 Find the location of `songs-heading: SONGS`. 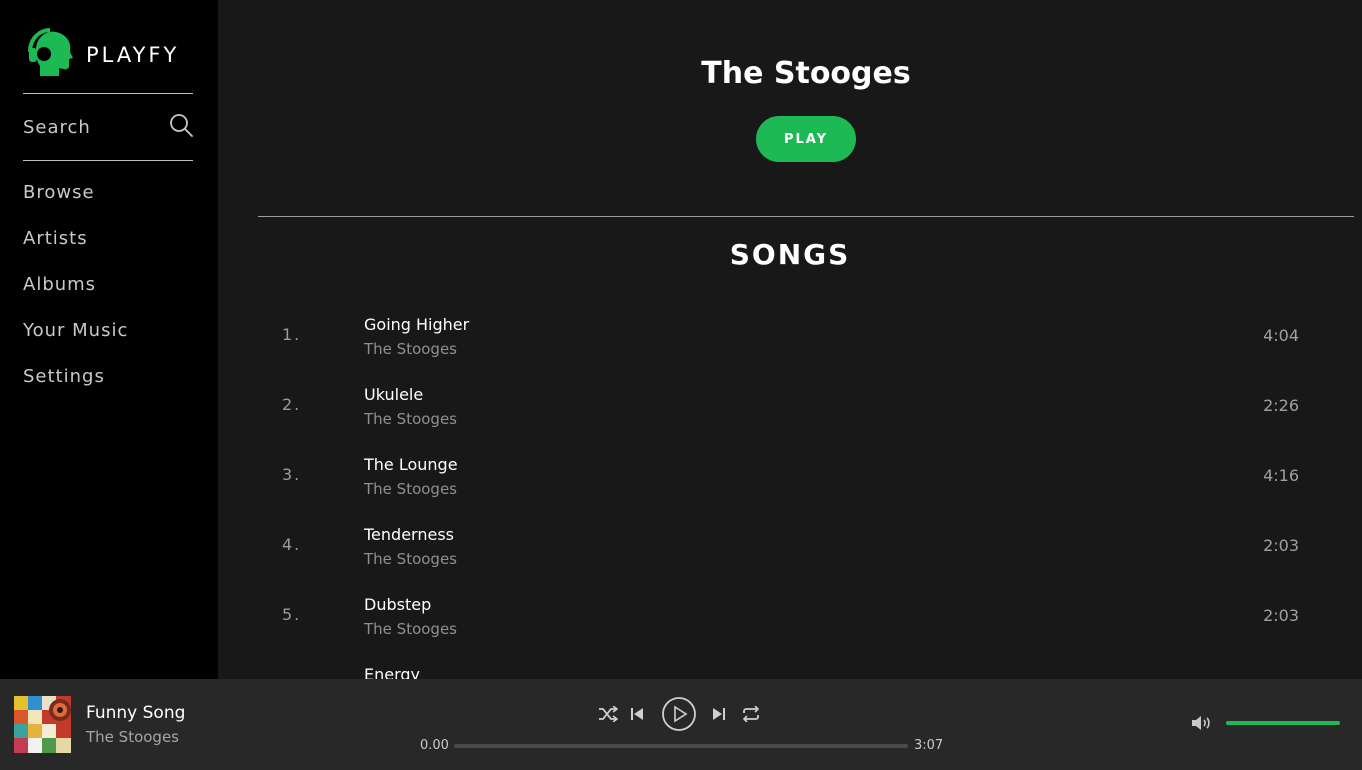

songs-heading: SONGS is located at coordinates (790, 254).